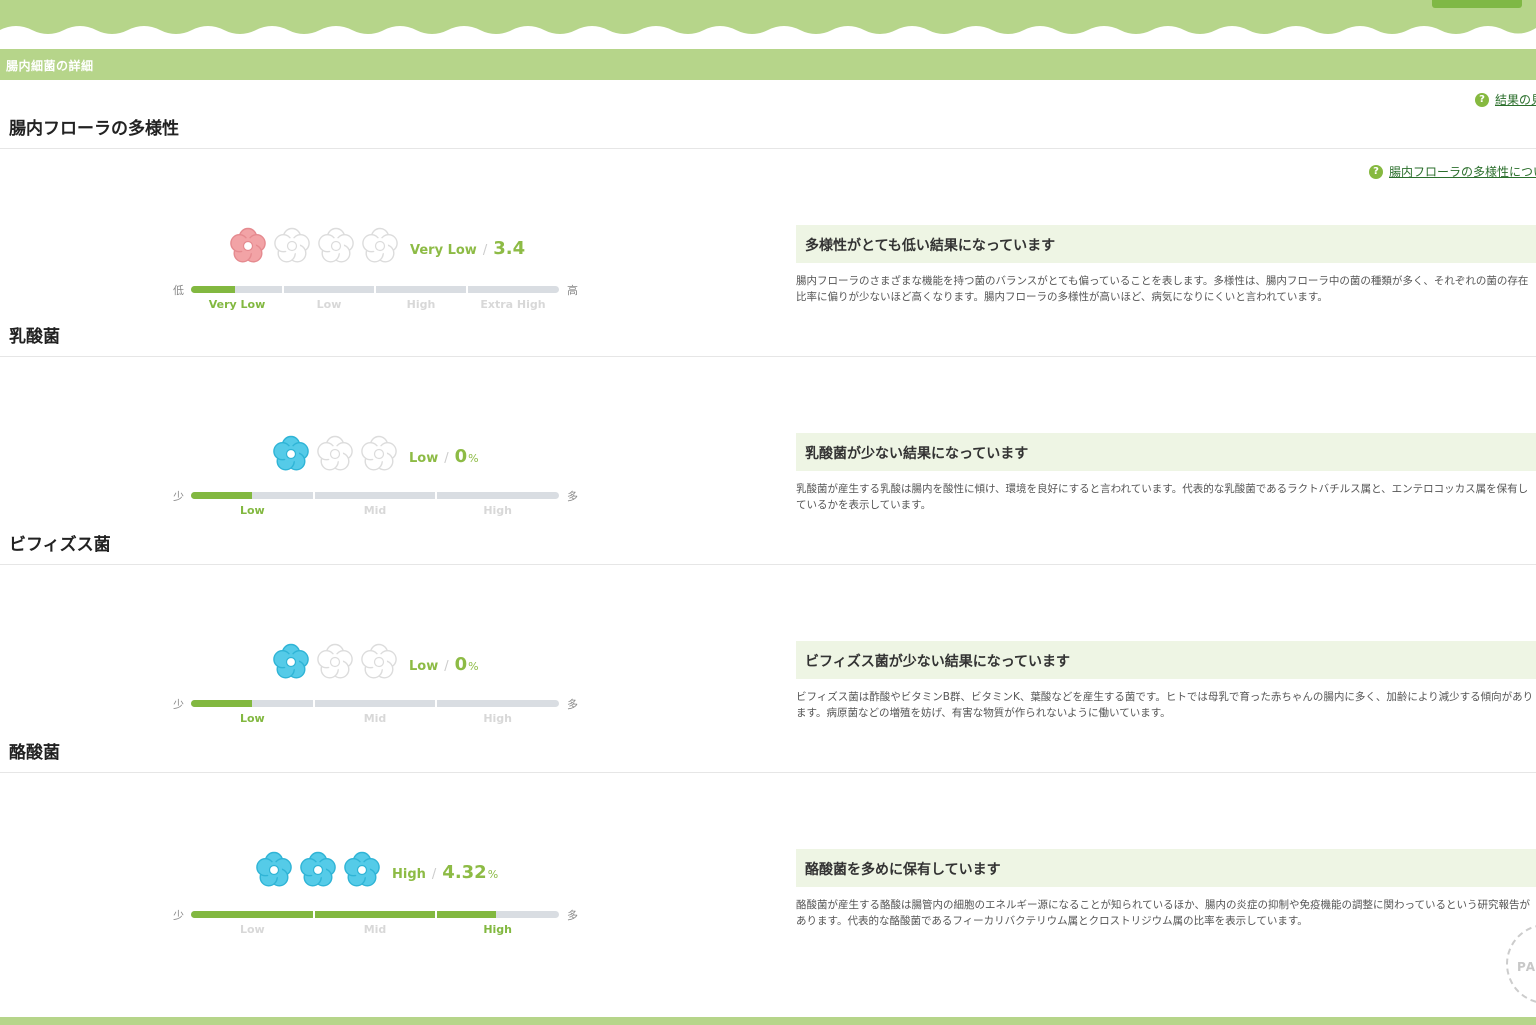  I want to click on header-tab-button, so click(1477, 4).